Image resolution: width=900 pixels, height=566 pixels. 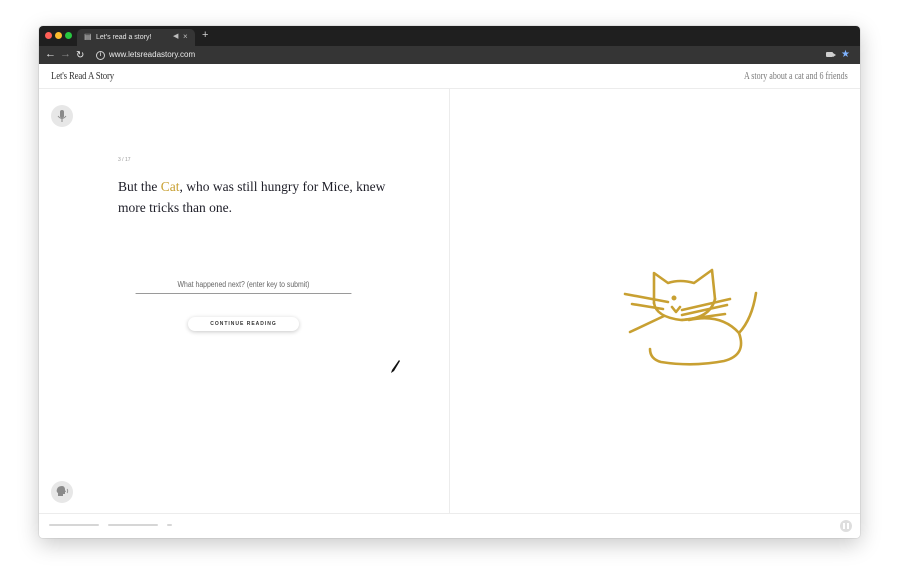 I want to click on new-tab-button: +, so click(x=205, y=35).